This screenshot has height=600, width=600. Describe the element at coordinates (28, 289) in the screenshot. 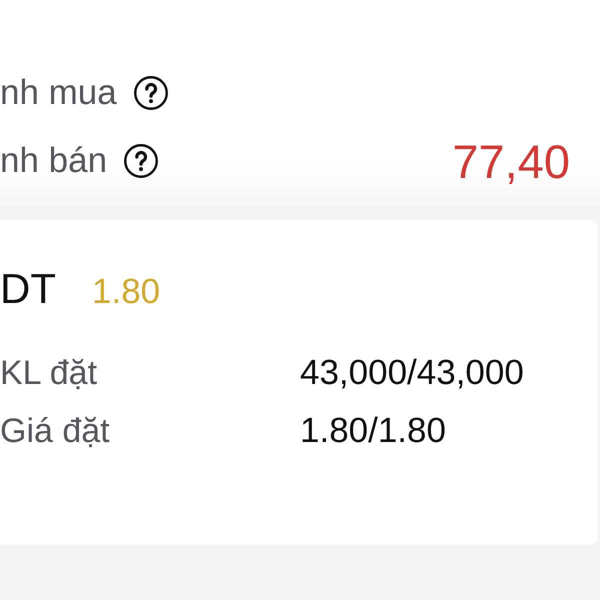

I see `stock-symbol: DT` at that location.